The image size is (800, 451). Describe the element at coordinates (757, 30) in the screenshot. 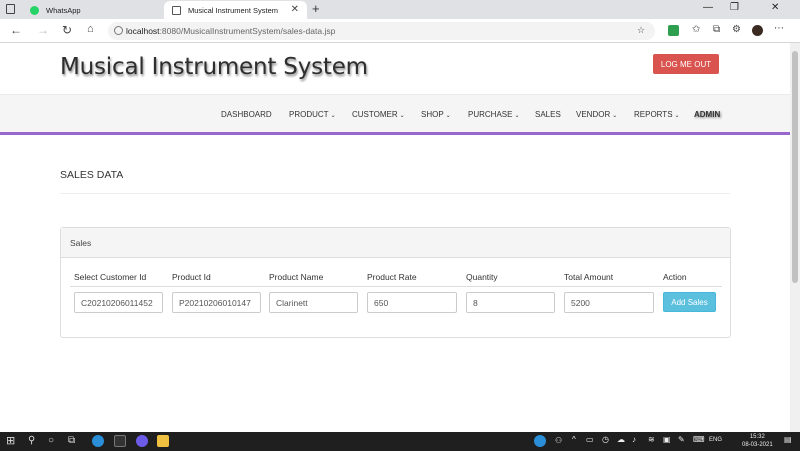

I see `profile-avatar` at that location.